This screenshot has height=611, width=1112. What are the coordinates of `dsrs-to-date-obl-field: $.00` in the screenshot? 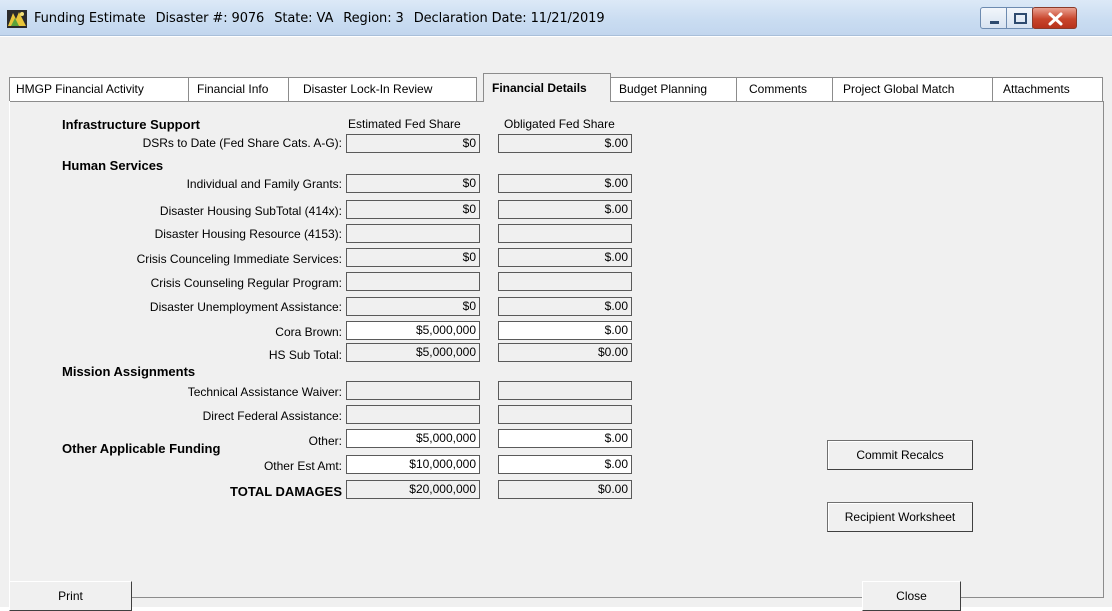 It's located at (565, 143).